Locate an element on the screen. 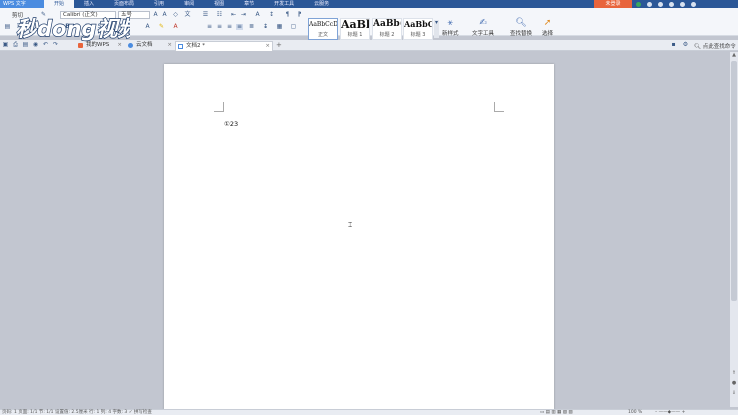 The height and width of the screenshot is (415, 738). scroll-up-icon: ▲ is located at coordinates (734, 55).